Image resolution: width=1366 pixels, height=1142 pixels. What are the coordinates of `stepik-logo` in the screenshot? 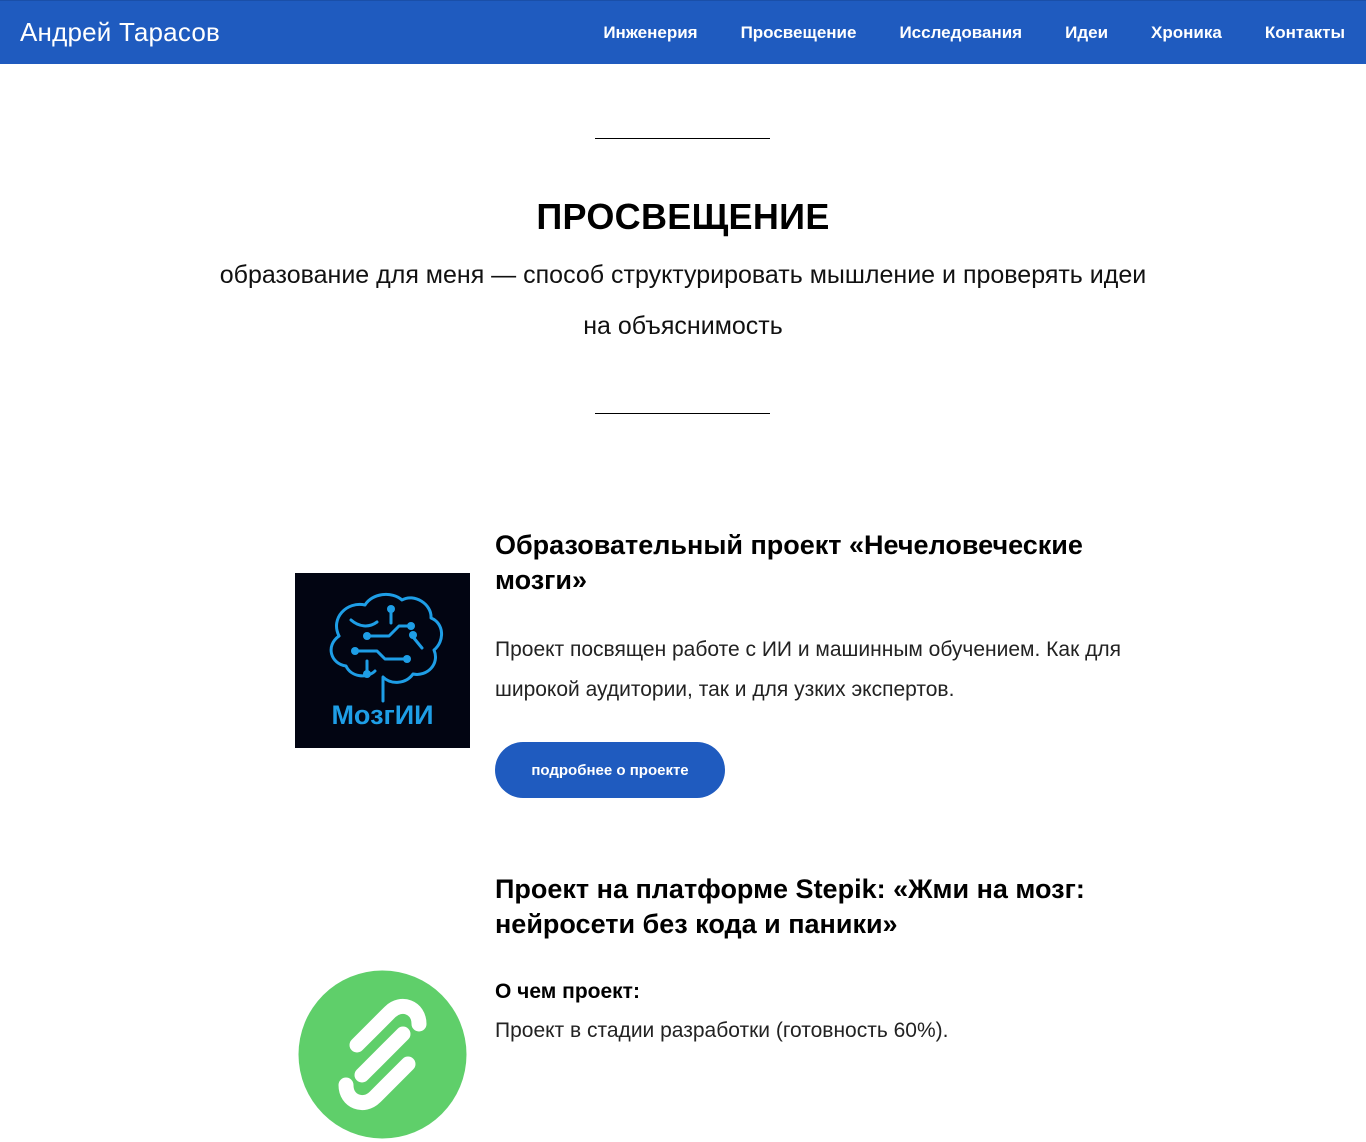 It's located at (382, 1054).